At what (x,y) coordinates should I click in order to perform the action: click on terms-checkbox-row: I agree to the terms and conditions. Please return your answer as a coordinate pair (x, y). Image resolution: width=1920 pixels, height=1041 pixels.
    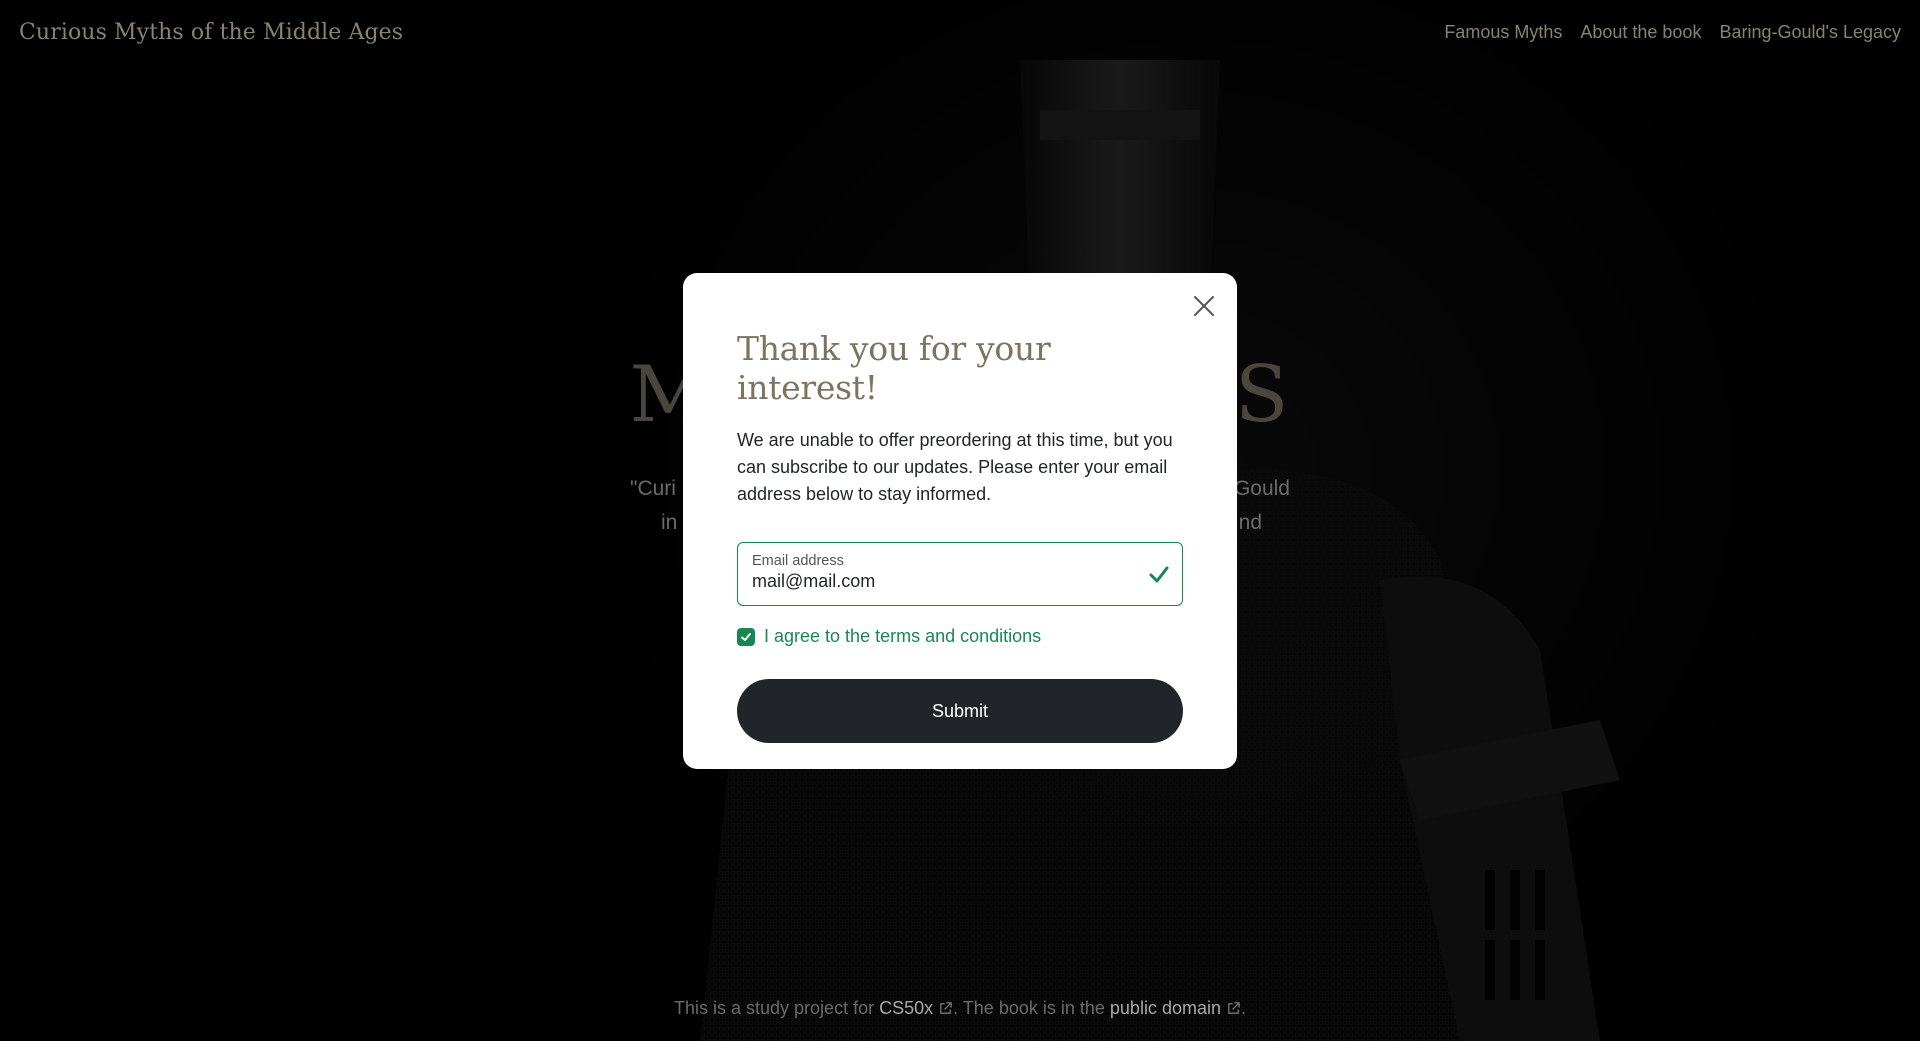
    Looking at the image, I should click on (960, 636).